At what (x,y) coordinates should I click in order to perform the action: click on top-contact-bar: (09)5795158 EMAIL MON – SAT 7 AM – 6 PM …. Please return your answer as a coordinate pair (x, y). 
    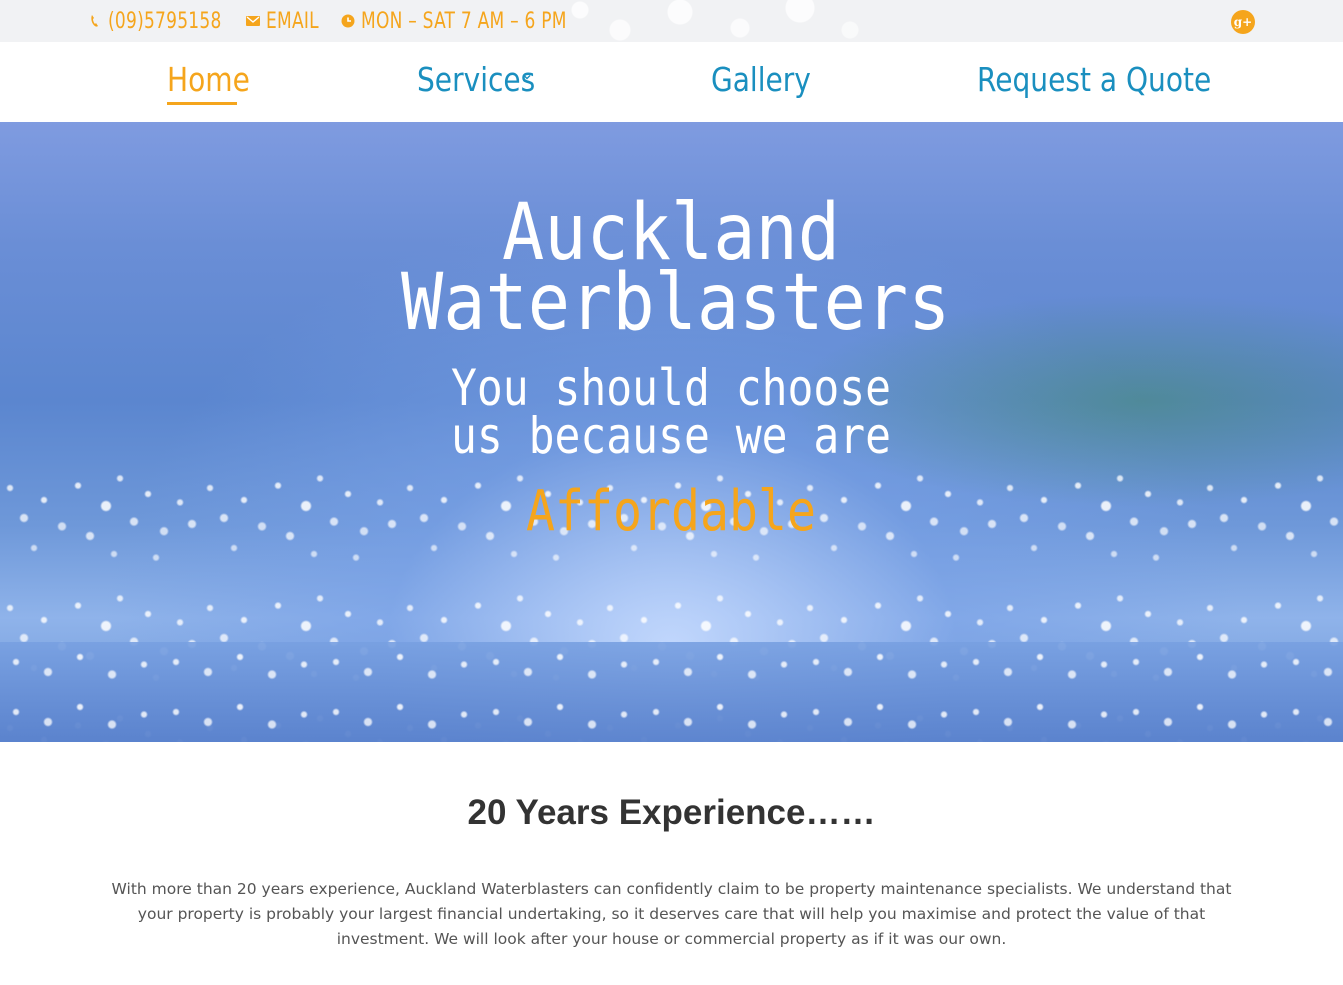
    Looking at the image, I should click on (671, 21).